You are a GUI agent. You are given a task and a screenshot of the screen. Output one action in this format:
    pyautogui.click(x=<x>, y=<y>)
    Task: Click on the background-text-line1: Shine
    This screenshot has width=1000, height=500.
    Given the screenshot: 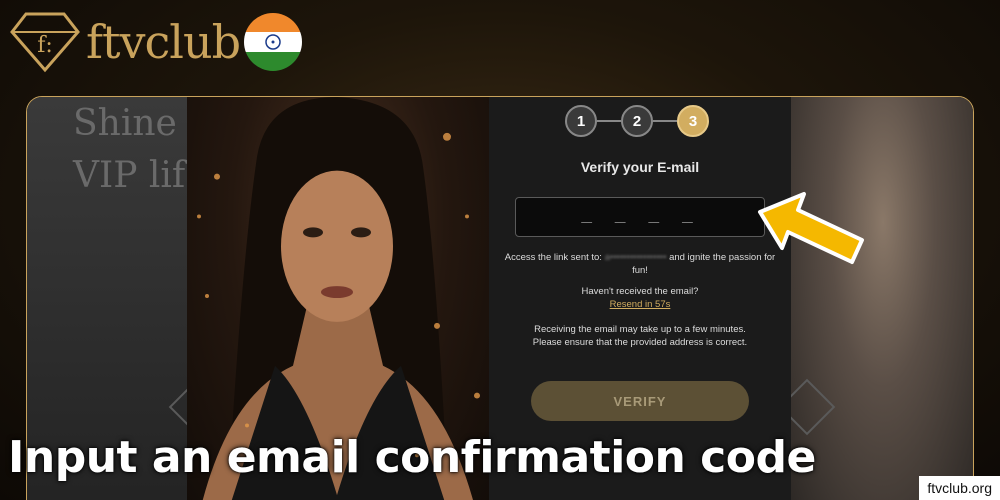 What is the action you would take?
    pyautogui.click(x=125, y=123)
    